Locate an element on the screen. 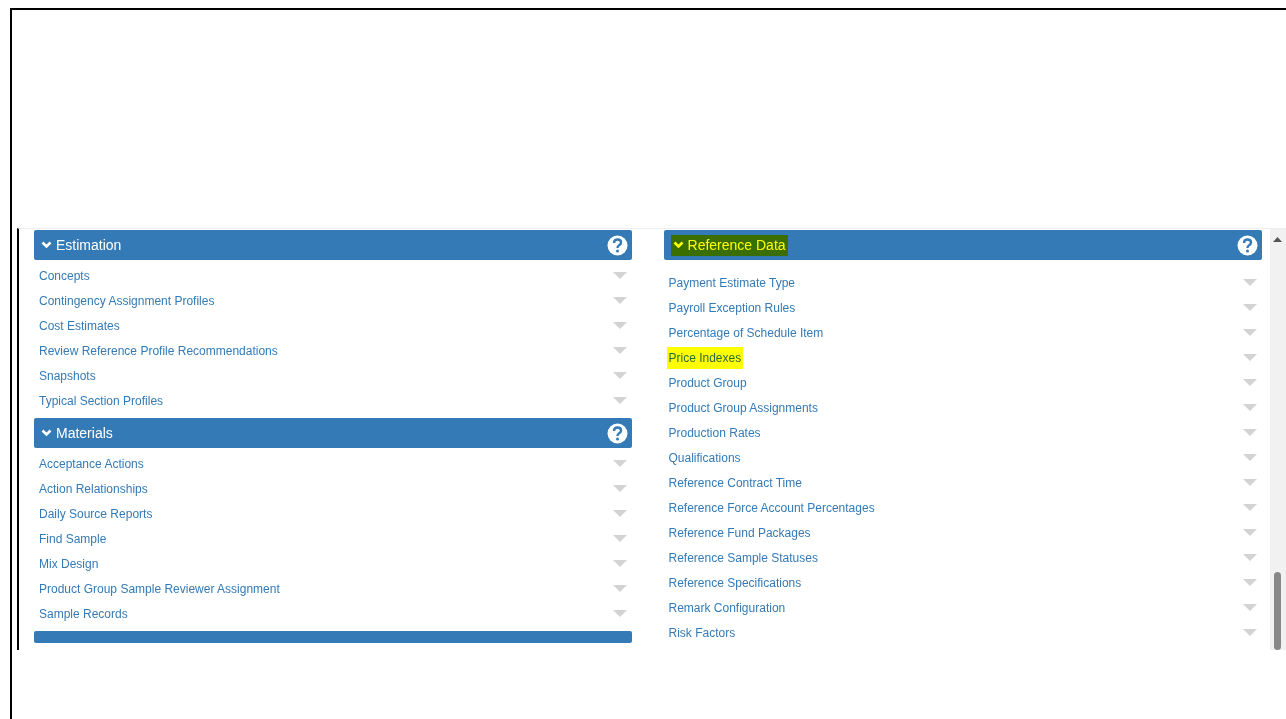  menu-link: Concepts is located at coordinates (64, 275).